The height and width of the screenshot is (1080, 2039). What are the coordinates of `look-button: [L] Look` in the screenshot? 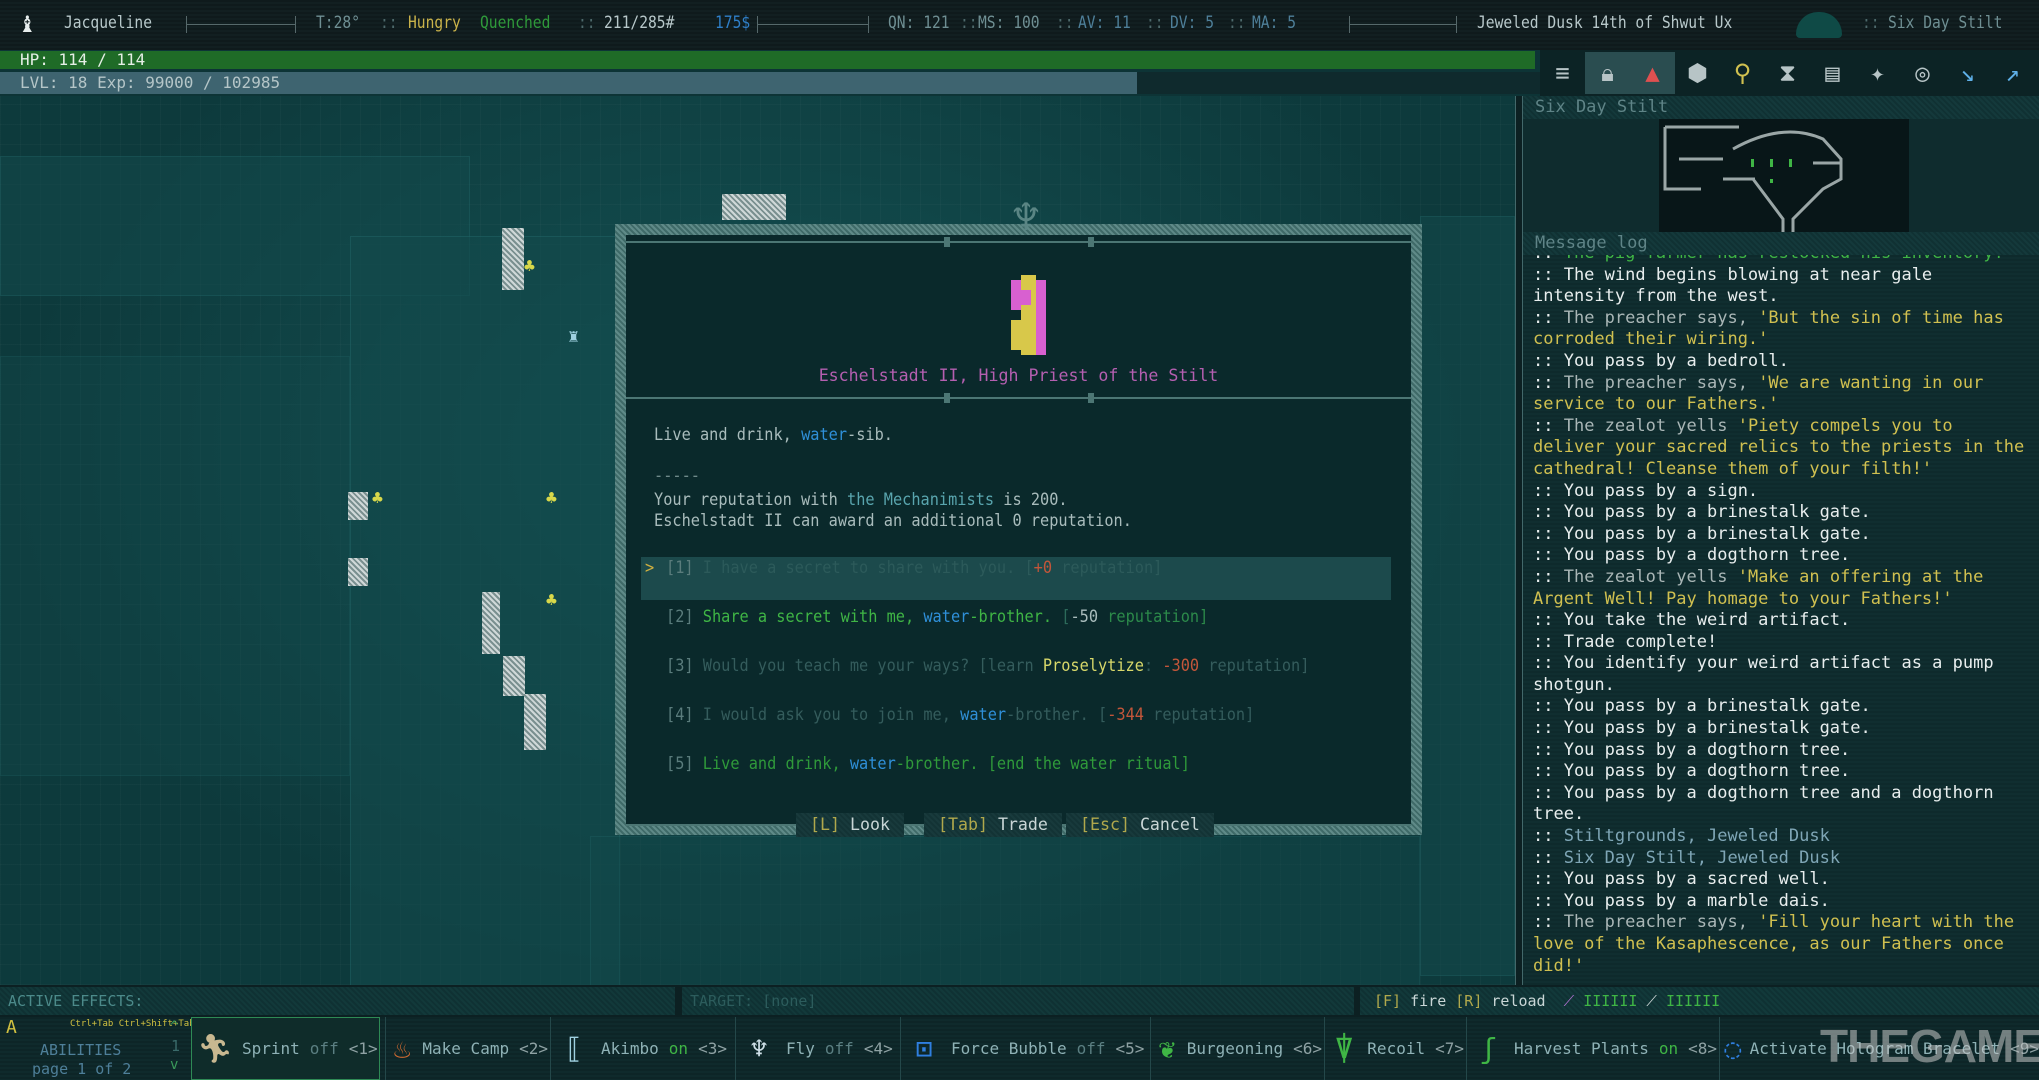 It's located at (850, 825).